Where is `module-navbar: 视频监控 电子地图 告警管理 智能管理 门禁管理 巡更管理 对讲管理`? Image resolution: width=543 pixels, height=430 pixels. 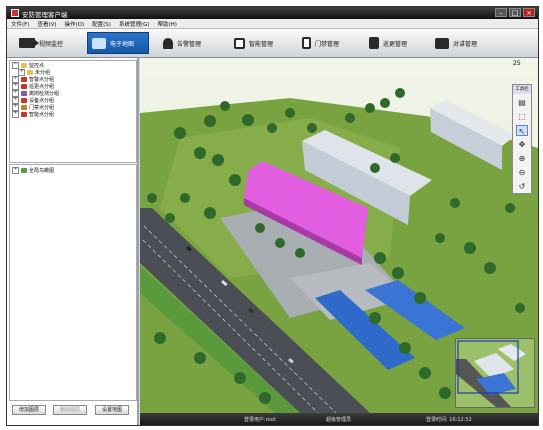 module-navbar: 视频监控 电子地图 告警管理 智能管理 门禁管理 巡更管理 对讲管理 is located at coordinates (272, 43).